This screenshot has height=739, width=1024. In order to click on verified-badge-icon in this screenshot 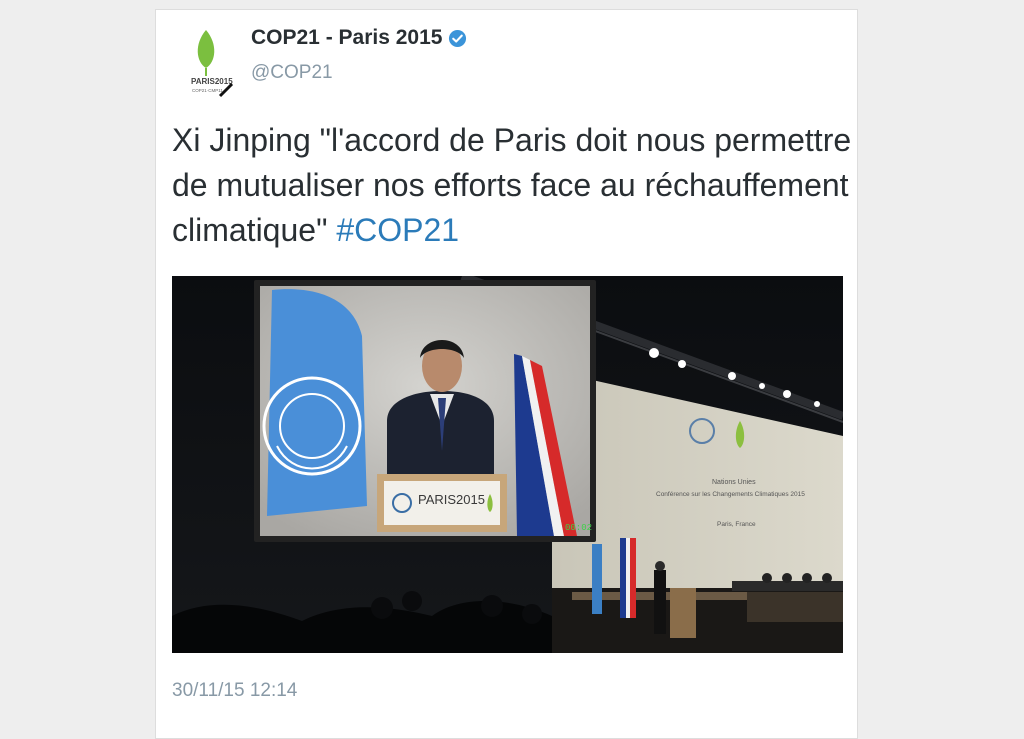, I will do `click(457, 38)`.